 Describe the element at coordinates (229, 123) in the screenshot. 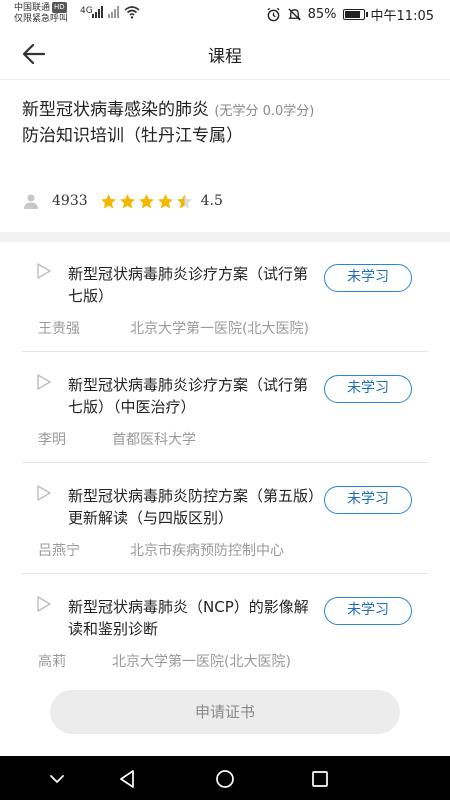

I see `course-title-block: 新型冠状病毒感染的肺炎 (无学分 0.0学分) 防治知识培训（牡丹江专属）` at that location.